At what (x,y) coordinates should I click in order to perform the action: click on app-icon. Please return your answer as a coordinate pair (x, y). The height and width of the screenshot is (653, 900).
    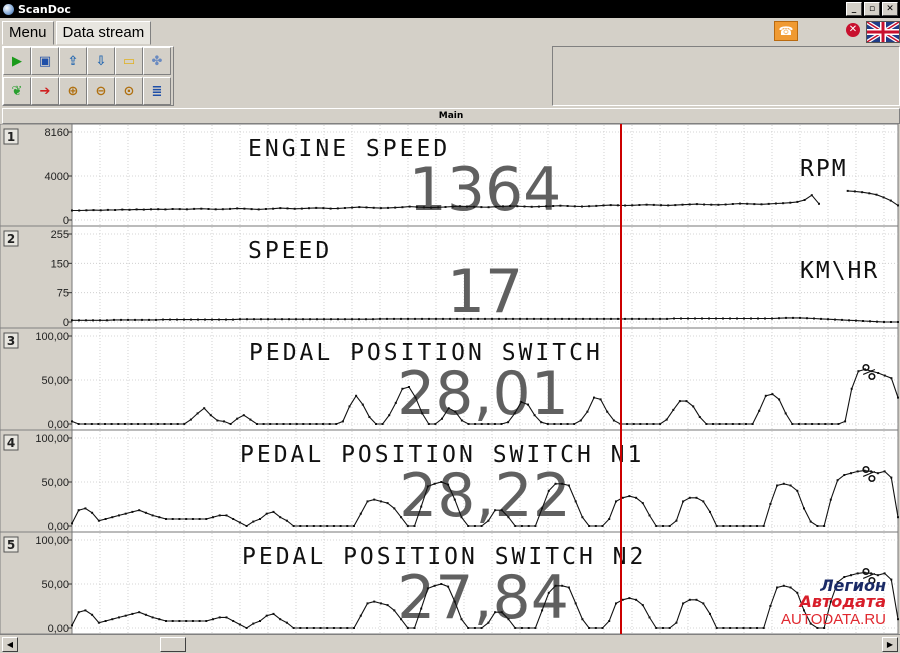
    Looking at the image, I should click on (8, 9).